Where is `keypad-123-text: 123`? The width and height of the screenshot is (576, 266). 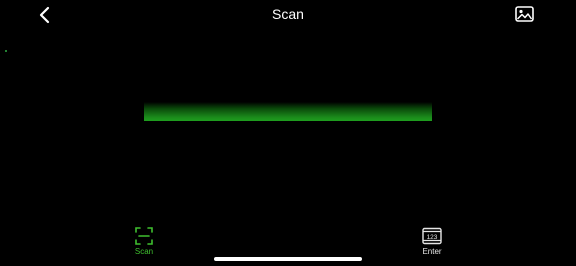 keypad-123-text: 123 is located at coordinates (432, 237).